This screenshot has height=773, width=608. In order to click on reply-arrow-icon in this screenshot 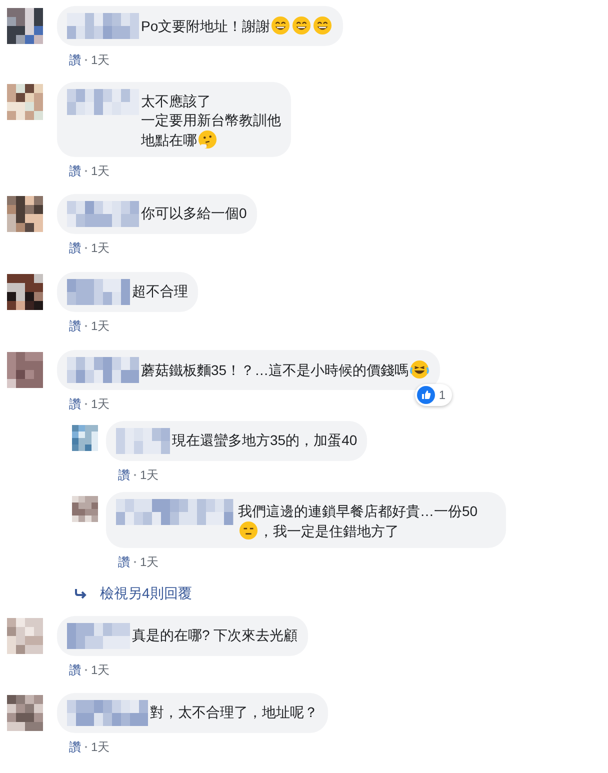, I will do `click(81, 594)`.